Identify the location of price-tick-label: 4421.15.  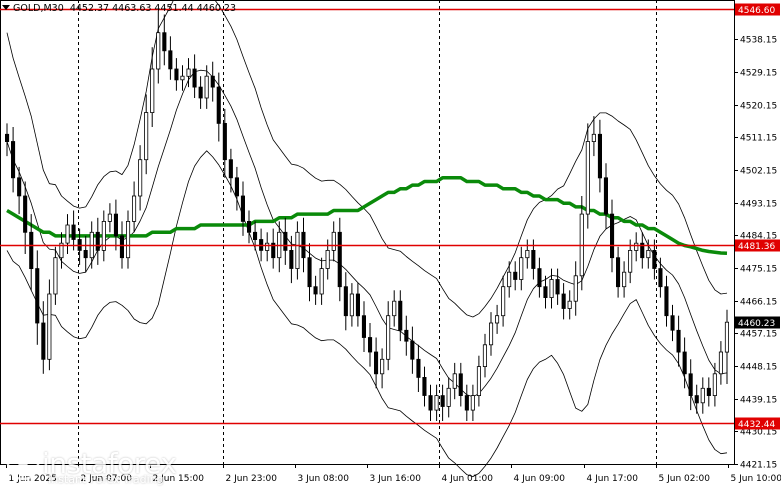
(758, 466).